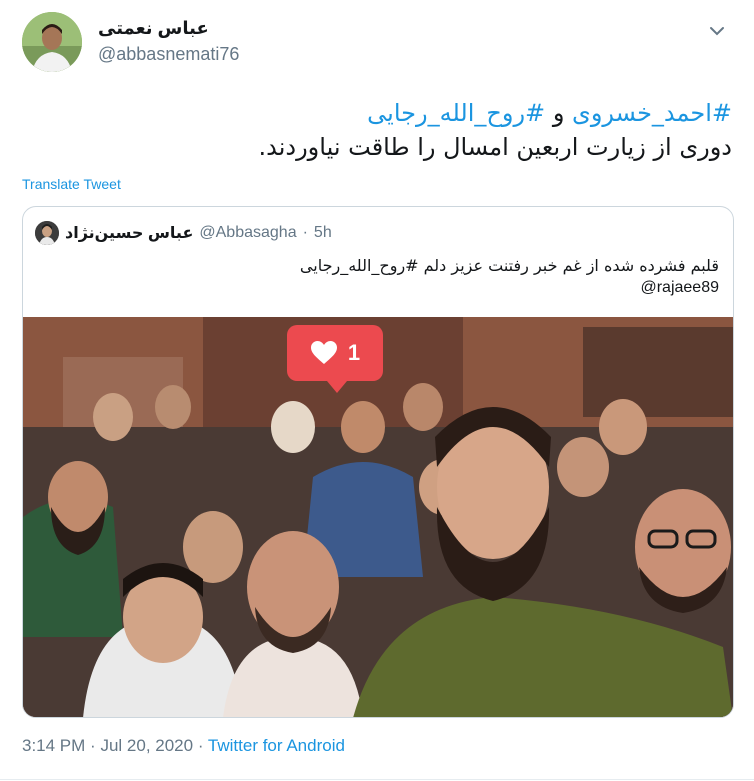 The width and height of the screenshot is (754, 781). I want to click on quoted-tweet-header: عباس حسین‌نژاد @Abbasagha · 5h, so click(183, 233).